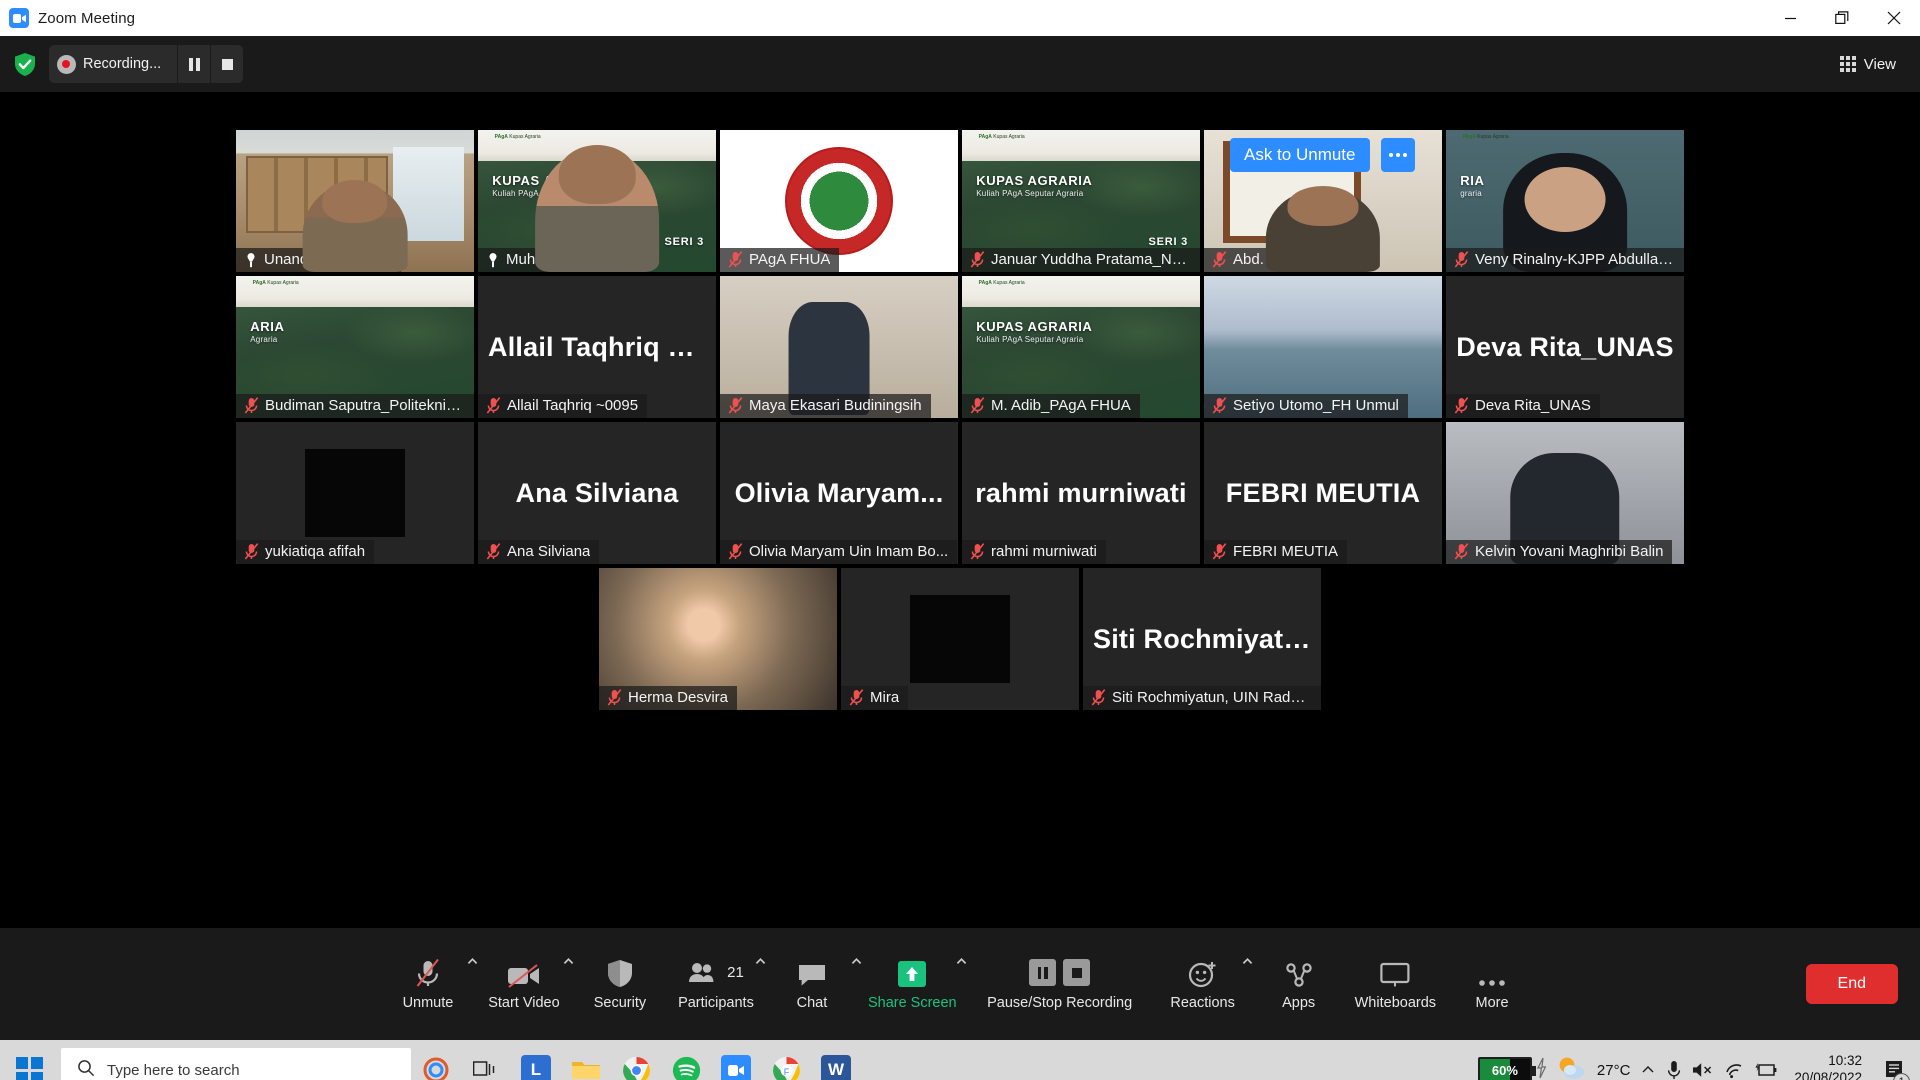 The image size is (1920, 1080). What do you see at coordinates (1299, 984) in the screenshot?
I see `control-apps: Apps` at bounding box center [1299, 984].